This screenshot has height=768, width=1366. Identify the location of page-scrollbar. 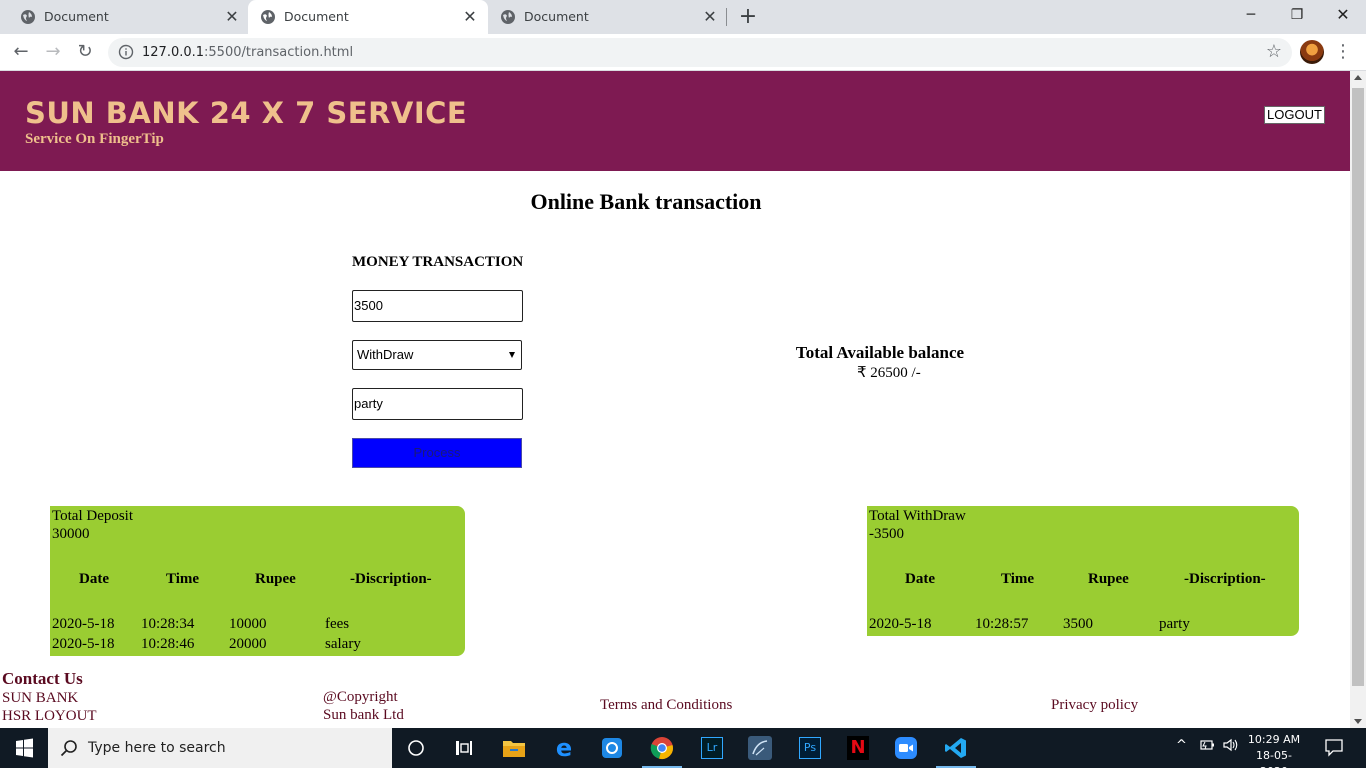
(1358, 399).